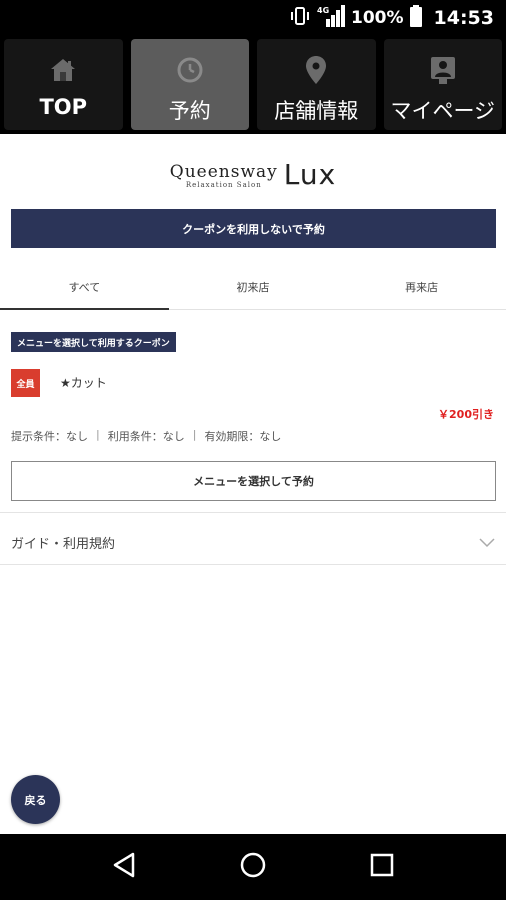 This screenshot has width=506, height=900. Describe the element at coordinates (253, 18) in the screenshot. I see `status-bar: 4G 100% 14:53` at that location.